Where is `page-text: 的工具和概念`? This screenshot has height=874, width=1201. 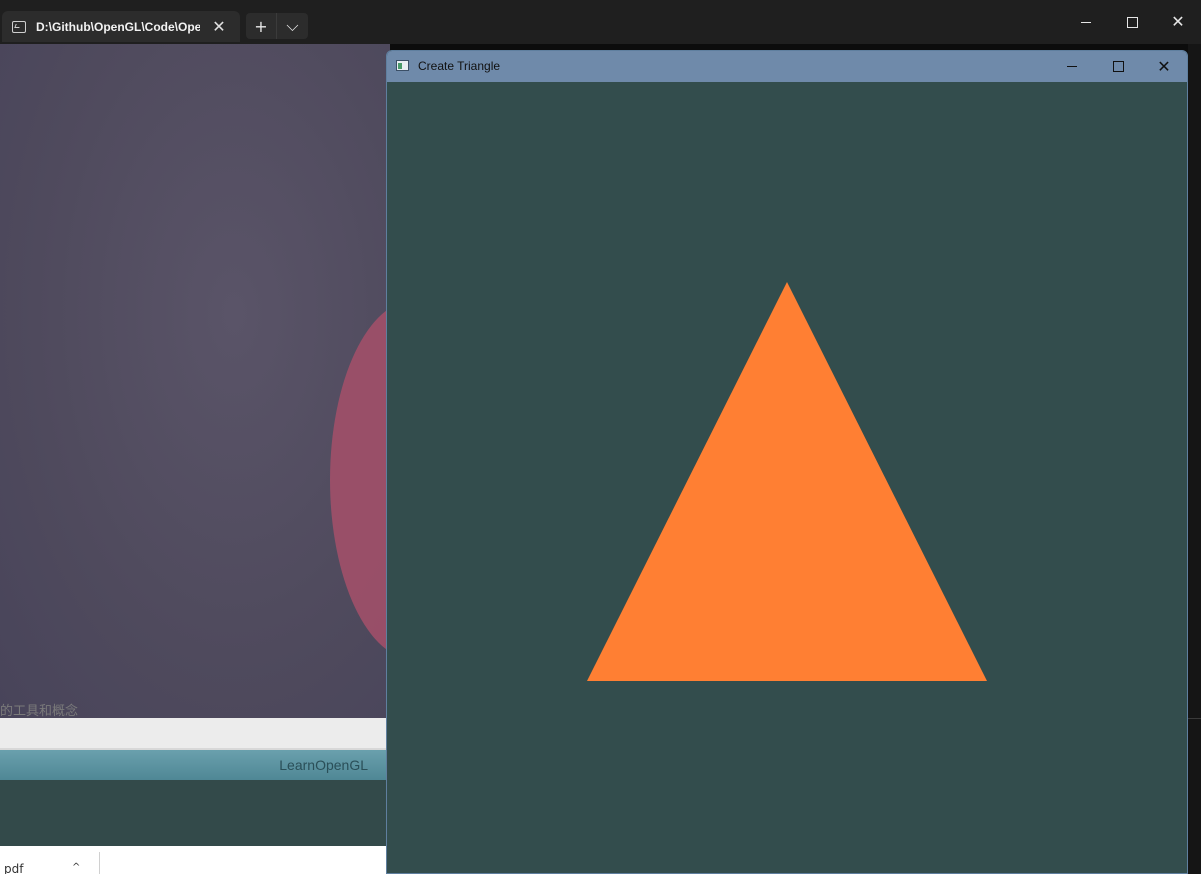 page-text: 的工具和概念 is located at coordinates (39, 711).